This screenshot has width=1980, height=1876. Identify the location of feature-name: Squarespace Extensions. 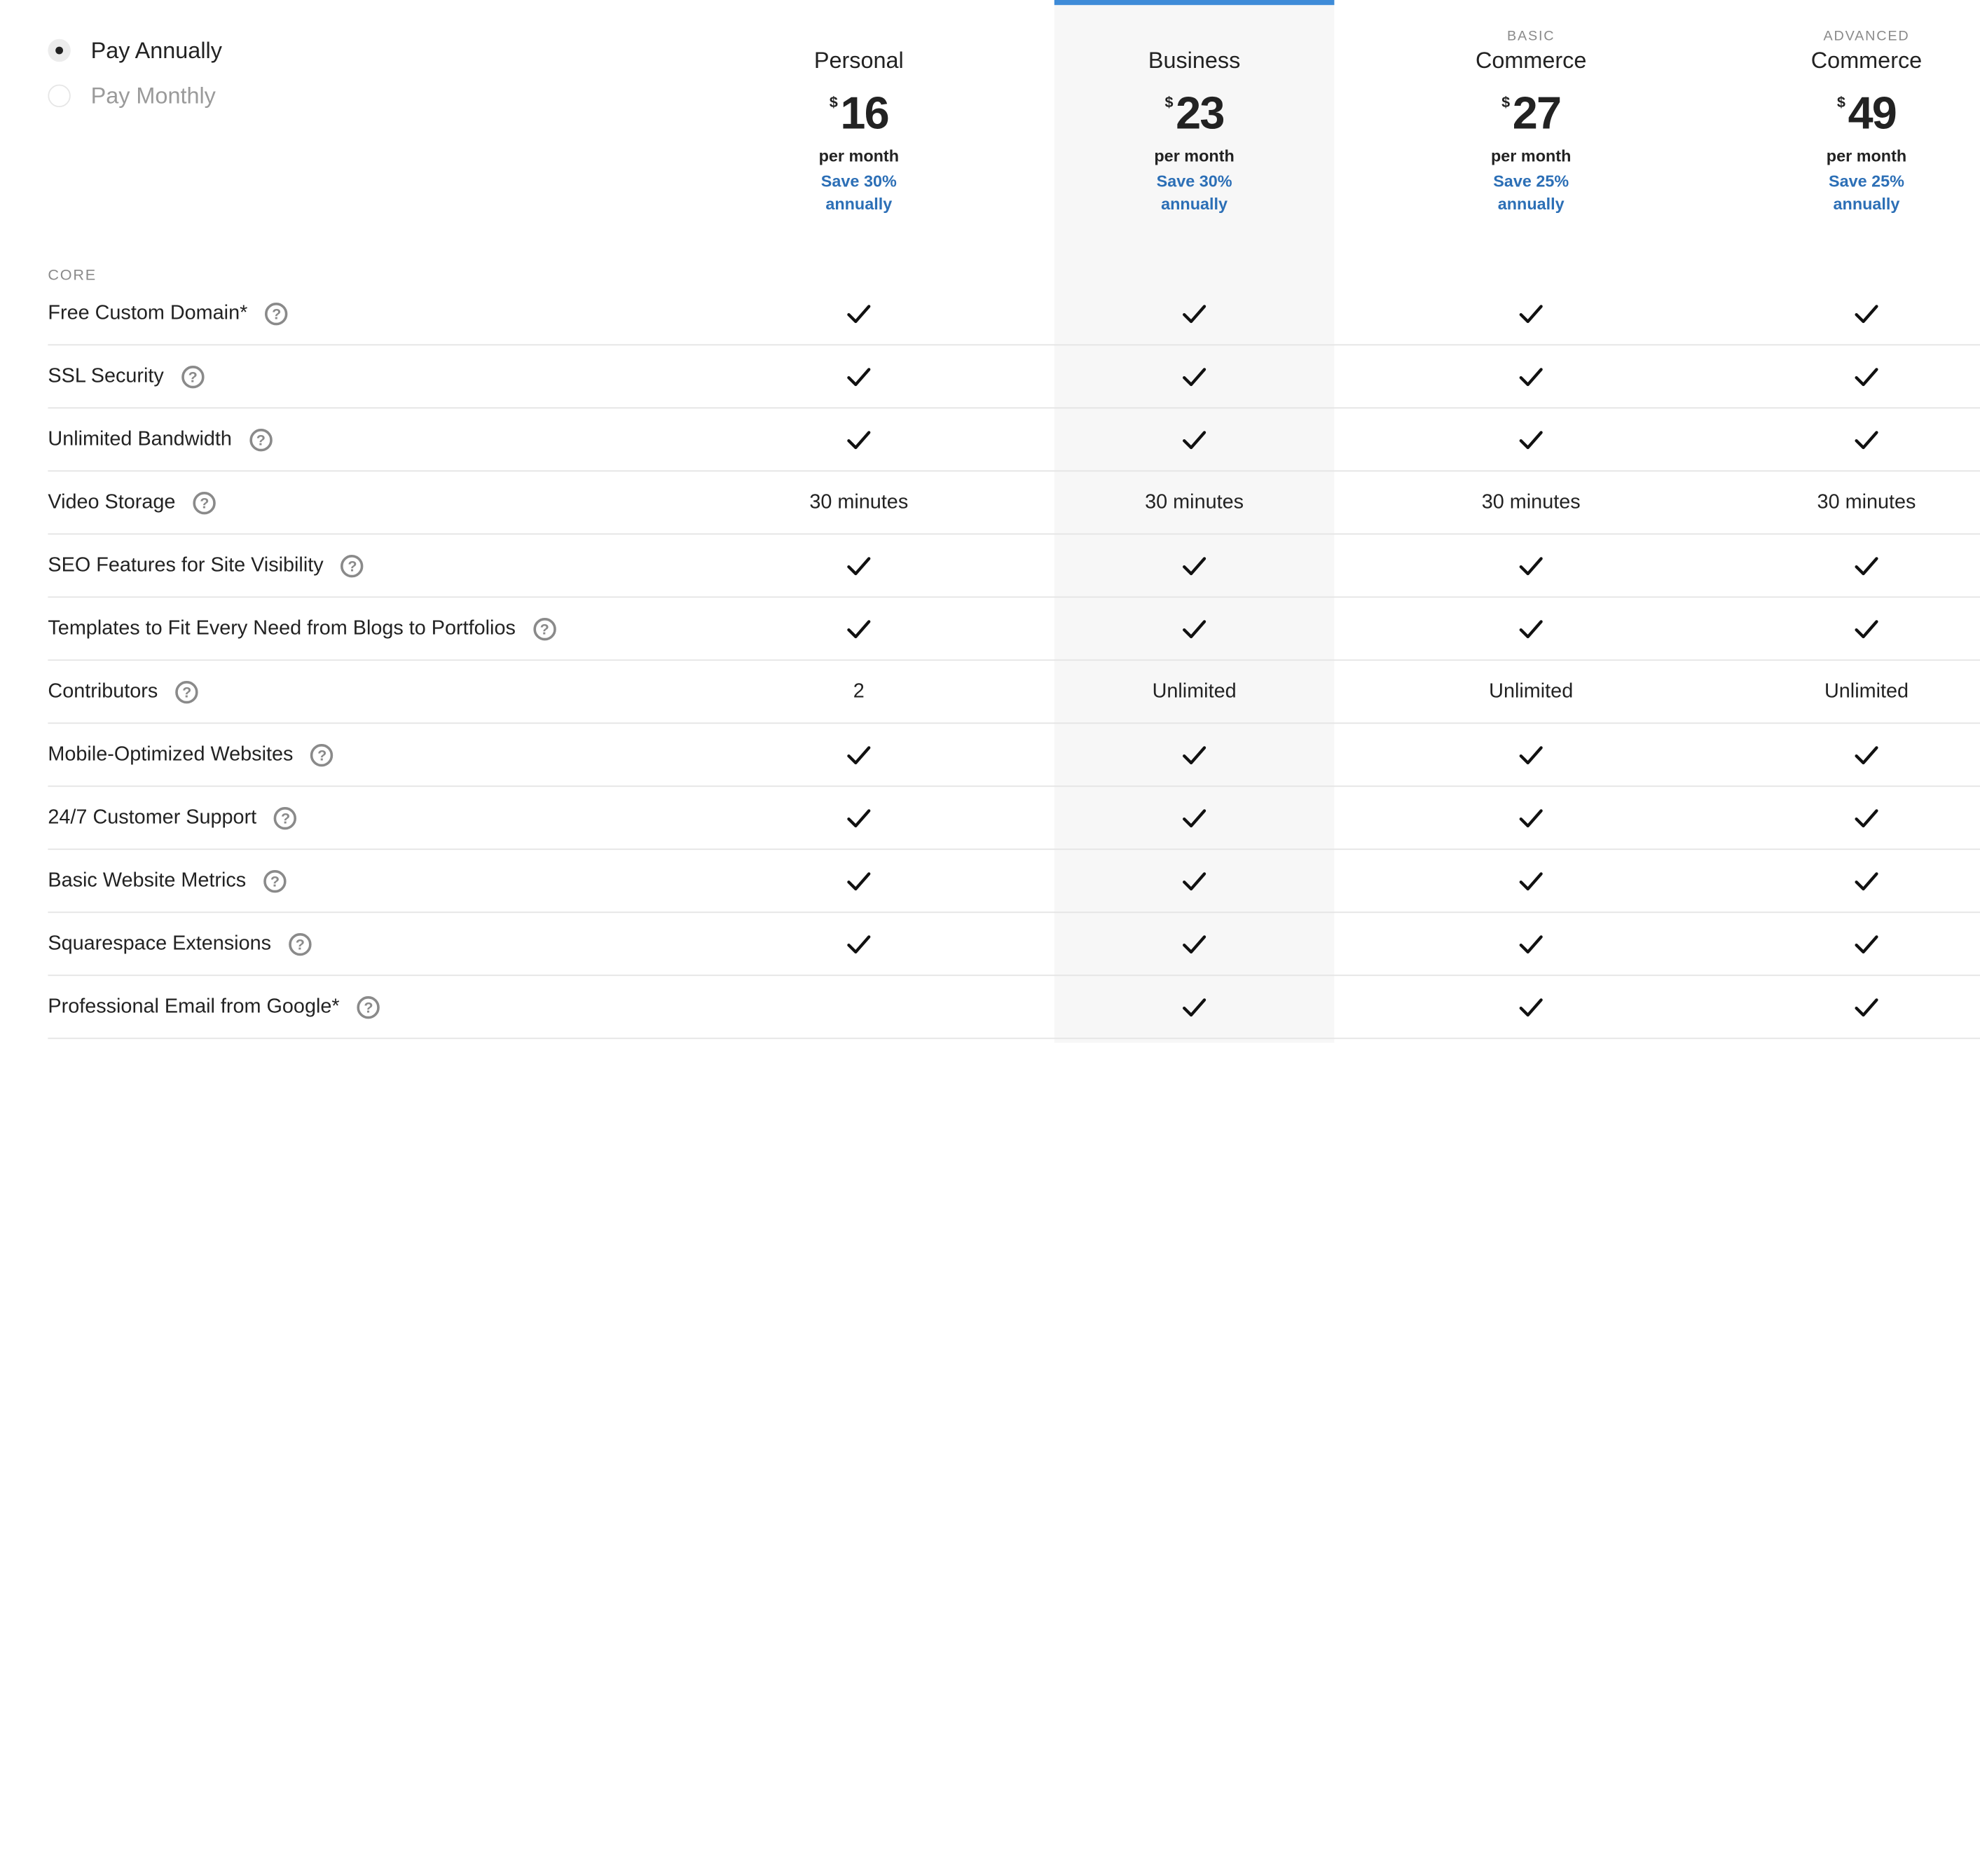
(160, 943).